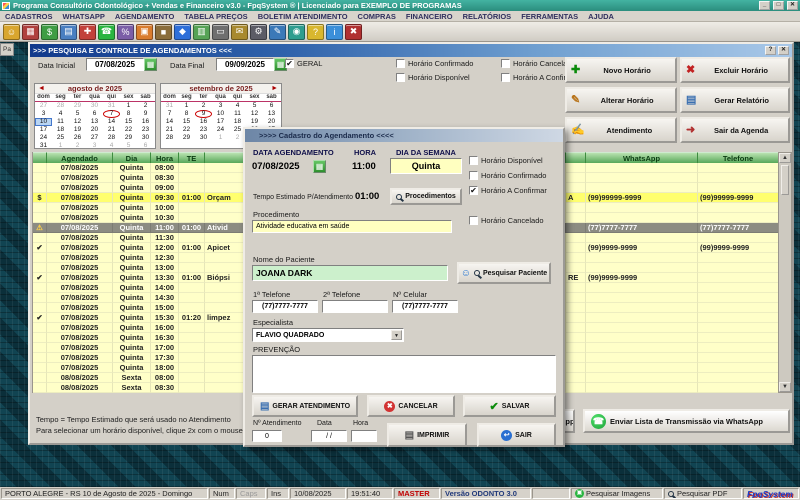  Describe the element at coordinates (125, 31) in the screenshot. I see `prices-icon: %` at that location.